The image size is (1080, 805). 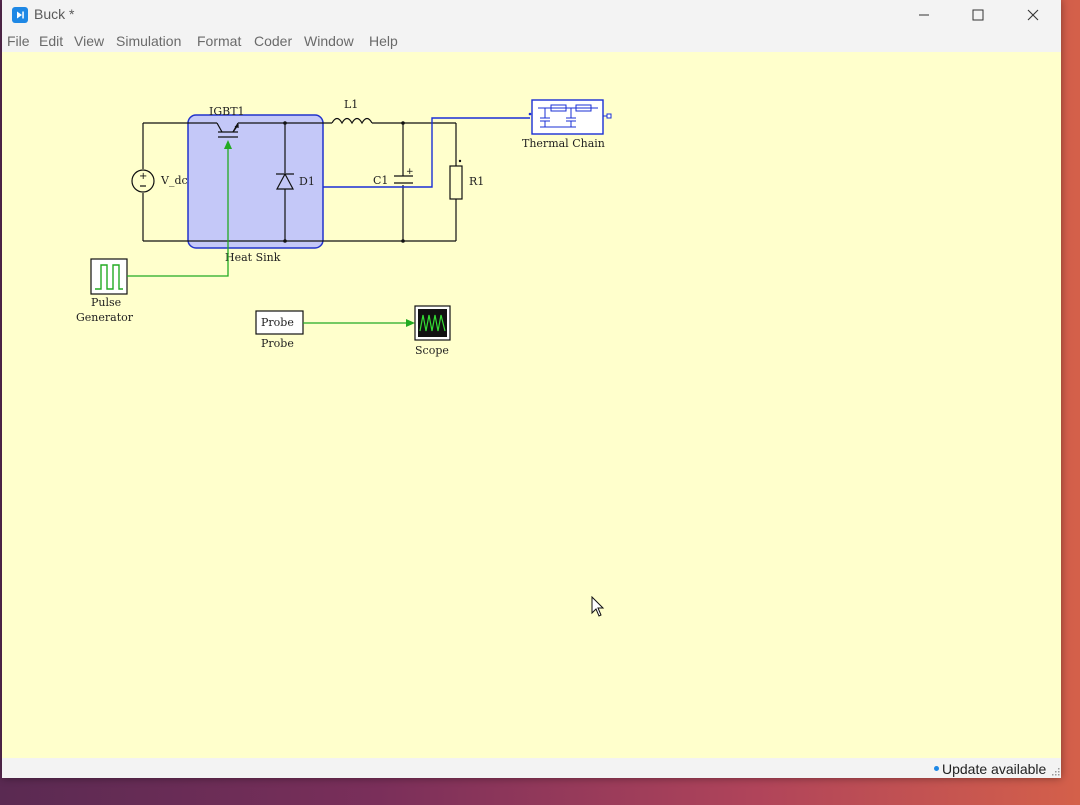 What do you see at coordinates (51, 41) in the screenshot?
I see `menu-edit: Edit` at bounding box center [51, 41].